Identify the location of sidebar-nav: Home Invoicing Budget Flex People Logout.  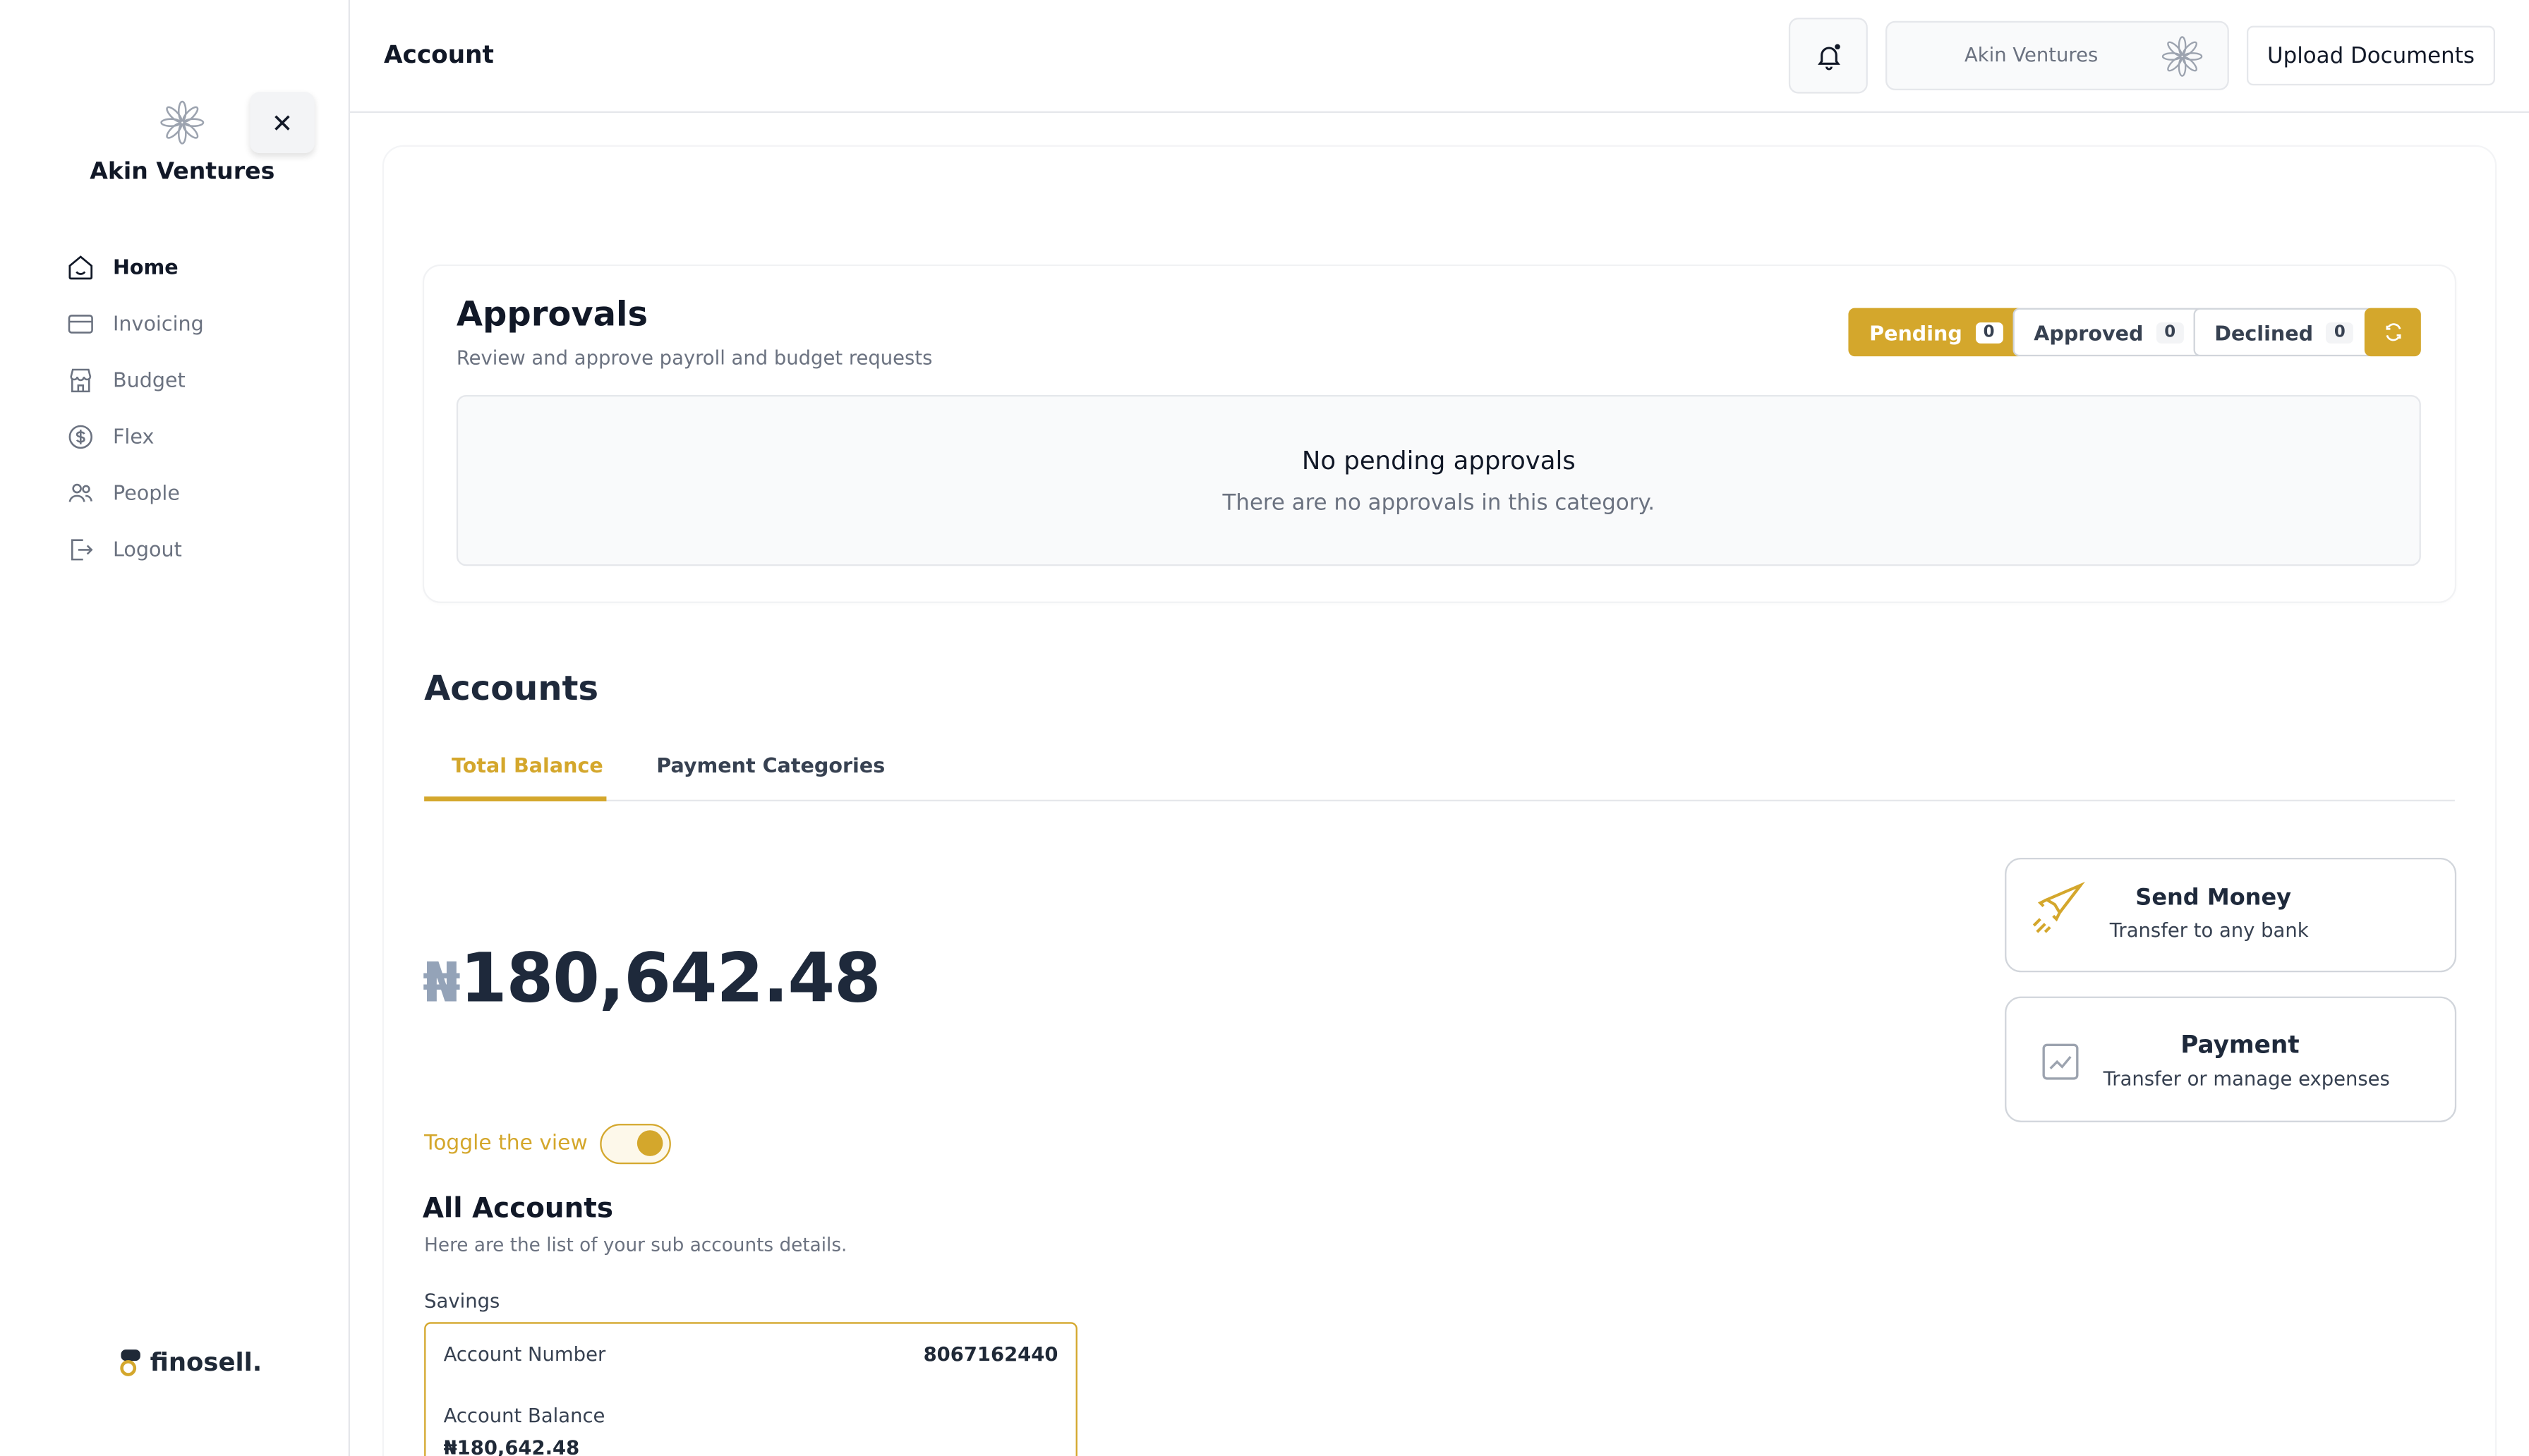
(135, 407).